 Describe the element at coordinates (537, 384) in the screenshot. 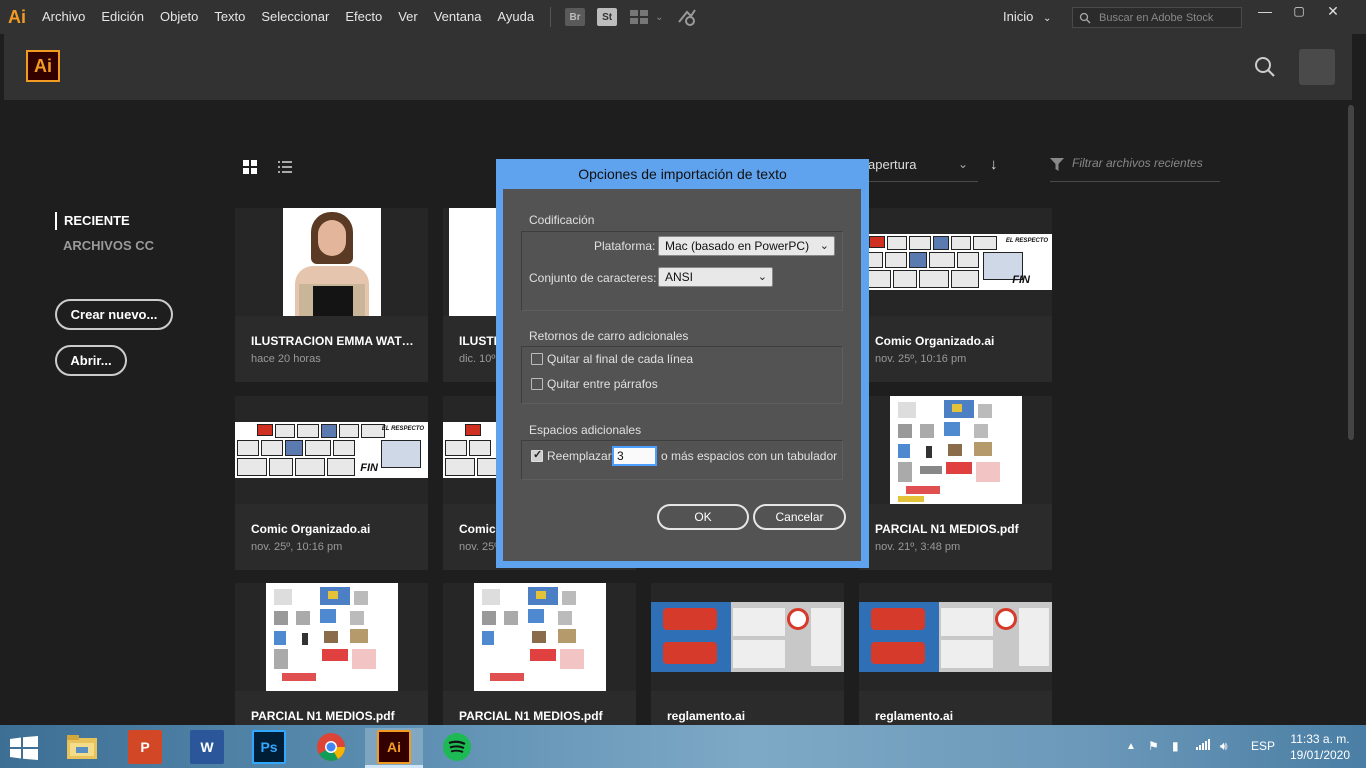

I see `remove-between-checkbox` at that location.